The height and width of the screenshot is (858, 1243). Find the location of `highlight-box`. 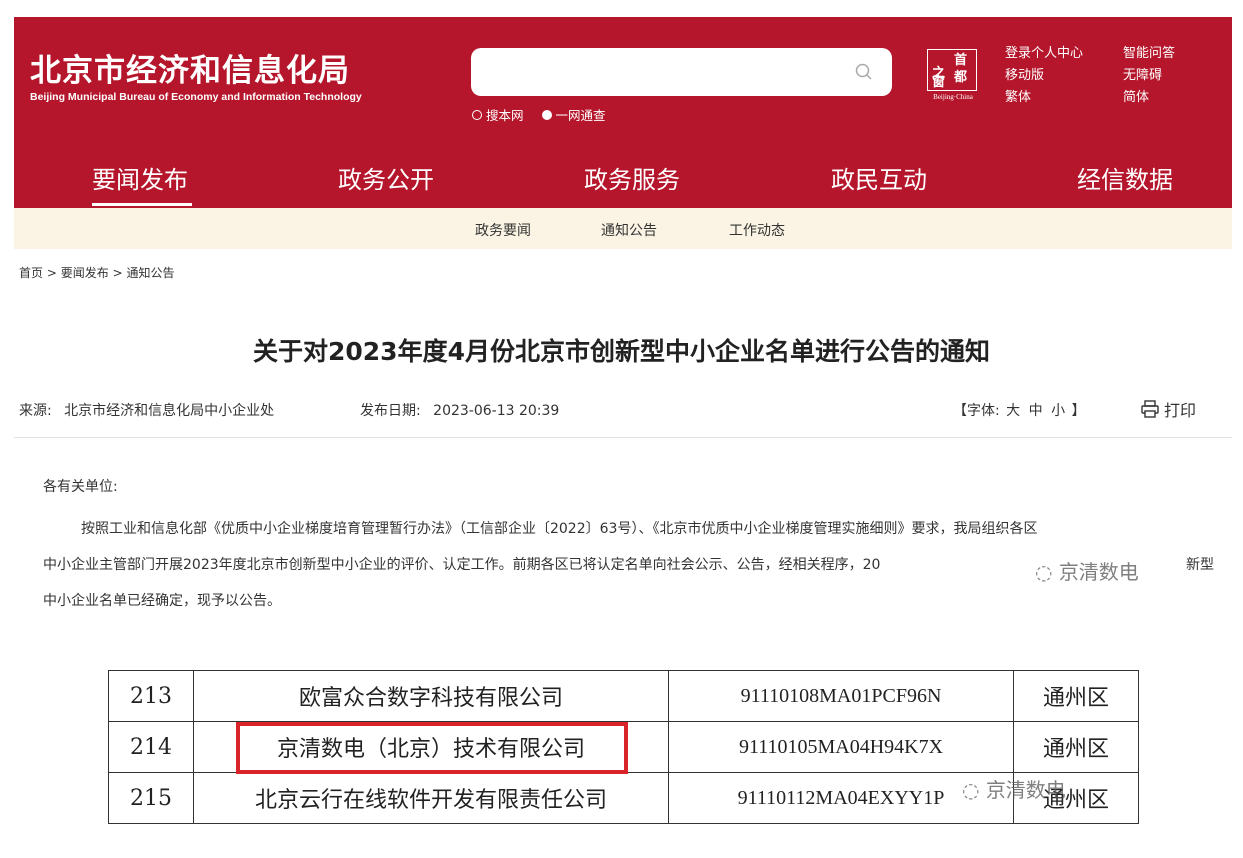

highlight-box is located at coordinates (432, 748).